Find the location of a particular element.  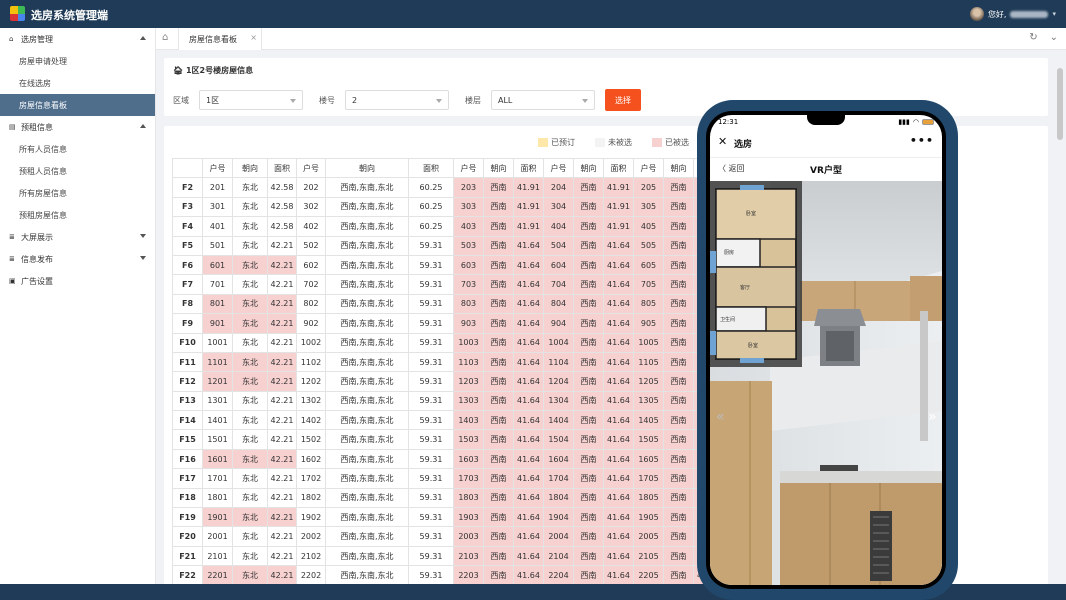

sidebar-group-1: ▤ 预租信息 is located at coordinates (77, 127).